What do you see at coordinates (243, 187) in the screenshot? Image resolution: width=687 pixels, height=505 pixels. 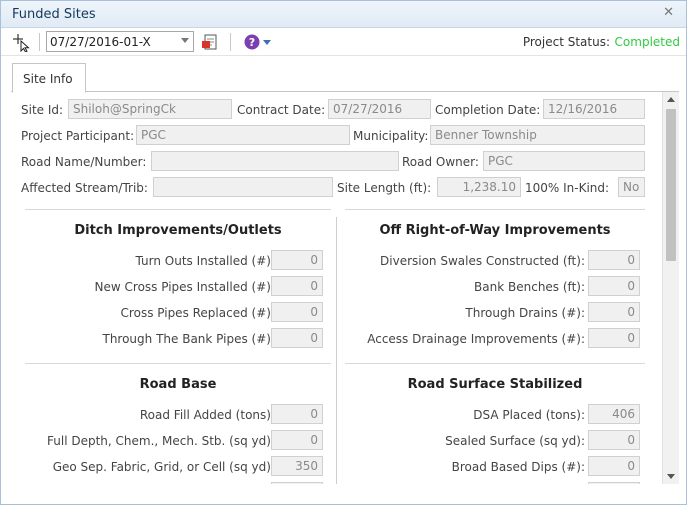 I see `affected-stream-field` at bounding box center [243, 187].